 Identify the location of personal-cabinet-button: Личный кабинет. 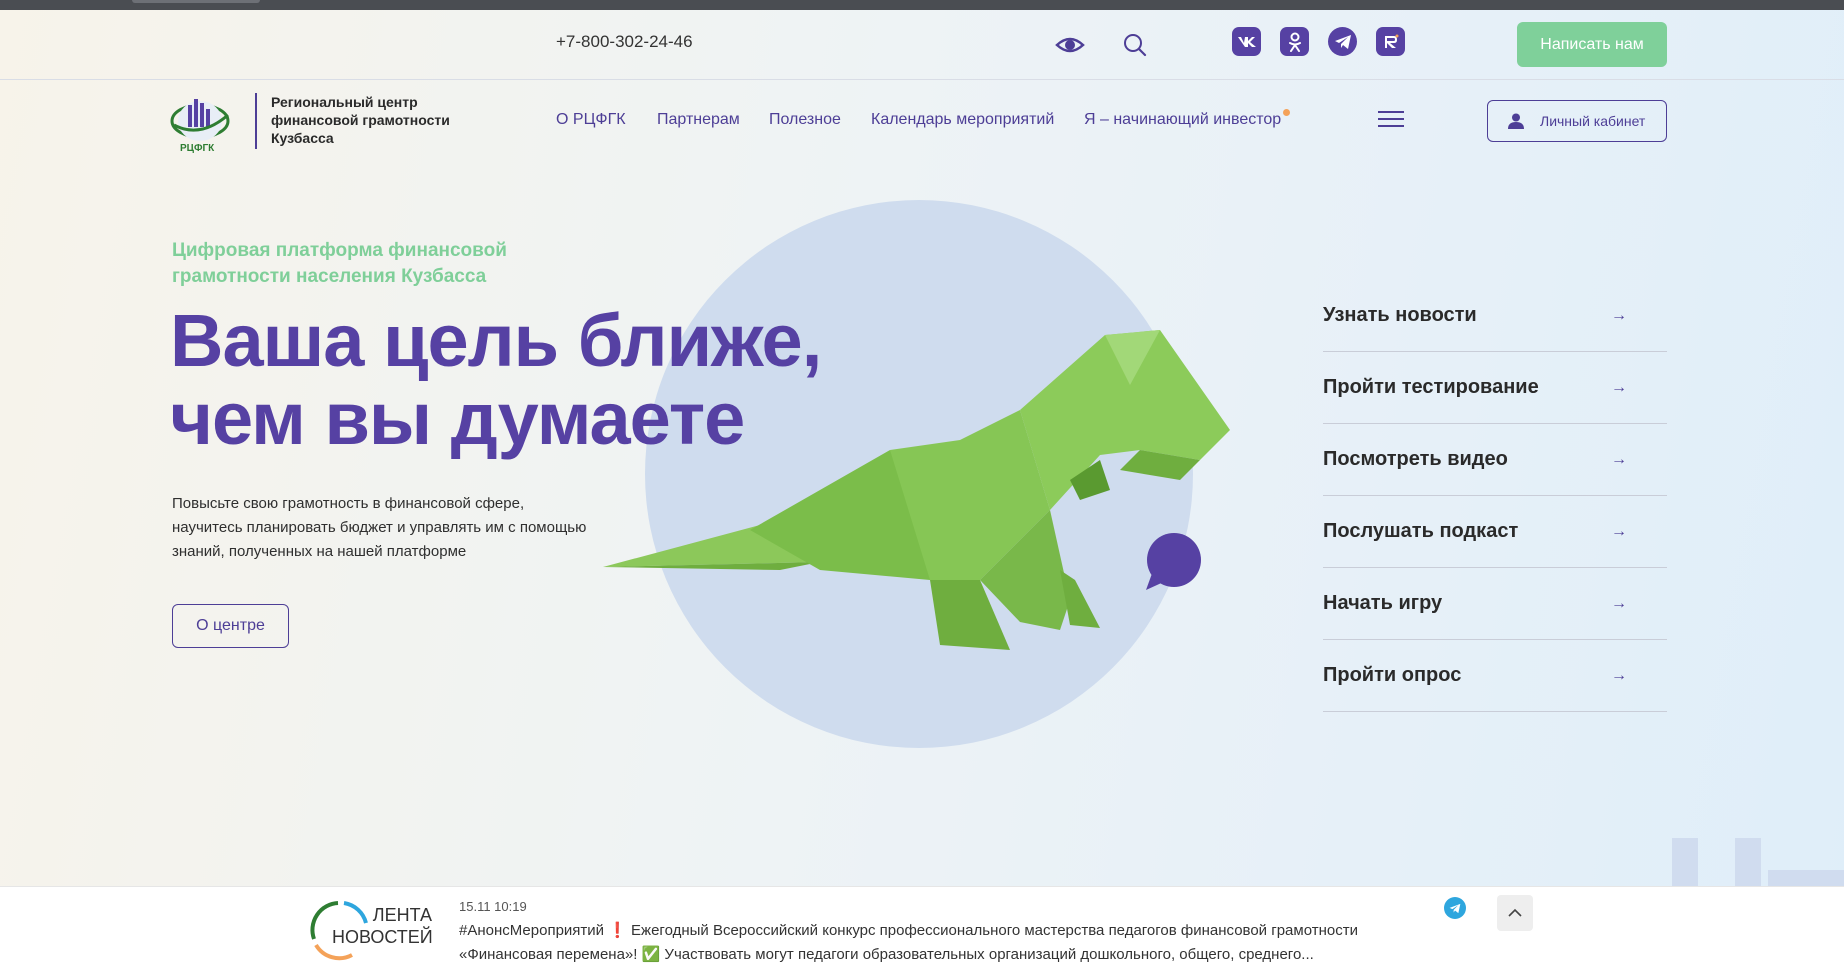
(1577, 121).